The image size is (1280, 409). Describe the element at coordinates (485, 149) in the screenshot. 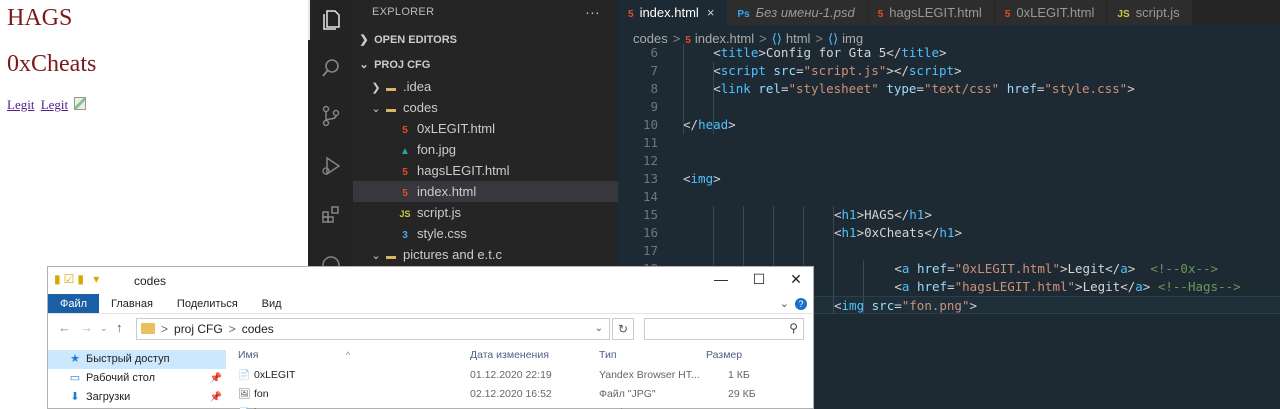

I see `tree-item: ▲ fon.jpg` at that location.